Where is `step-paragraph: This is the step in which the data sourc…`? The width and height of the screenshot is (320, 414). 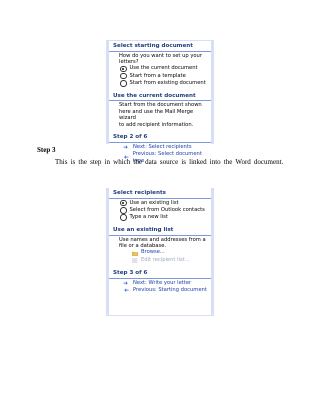 step-paragraph: This is the step in which the data sourc… is located at coordinates (169, 162).